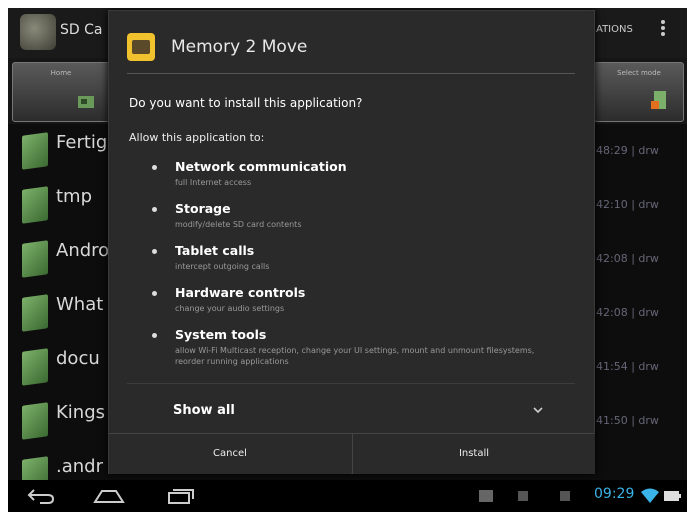 The image size is (695, 521). What do you see at coordinates (239, 47) in the screenshot?
I see `dialog-title: Memory 2 Move` at bounding box center [239, 47].